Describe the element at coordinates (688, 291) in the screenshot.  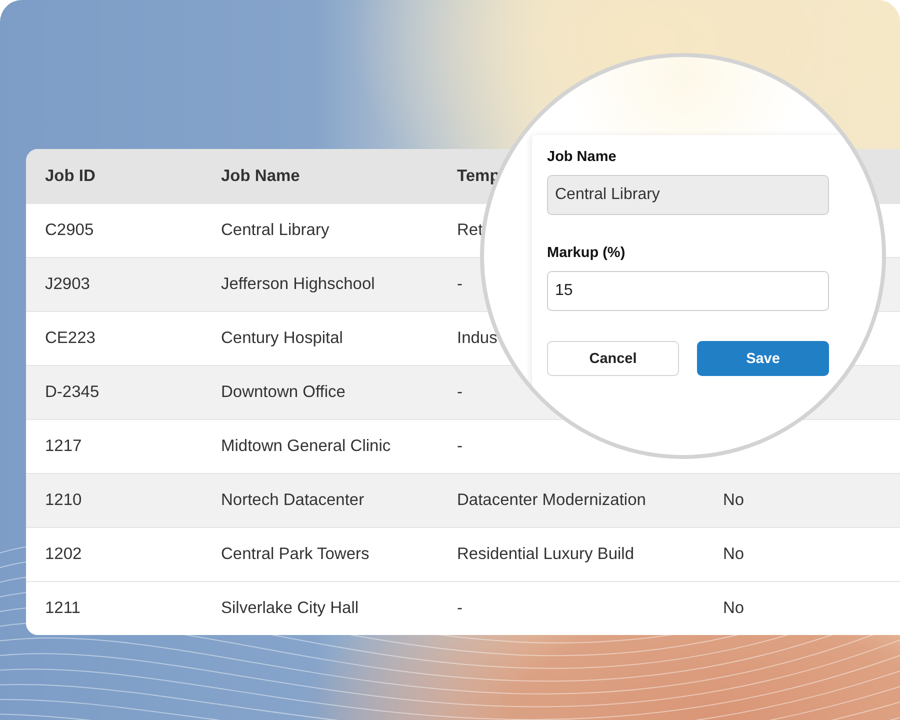
I see `input-field: 15` at that location.